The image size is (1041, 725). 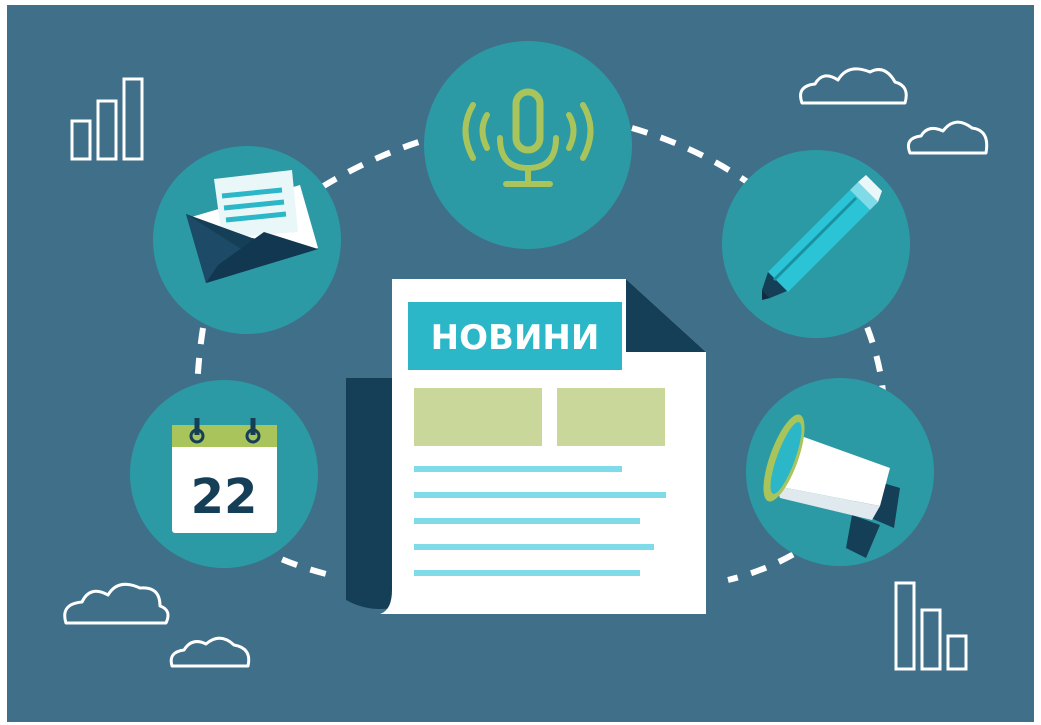 I want to click on envelope-badge, so click(x=247, y=240).